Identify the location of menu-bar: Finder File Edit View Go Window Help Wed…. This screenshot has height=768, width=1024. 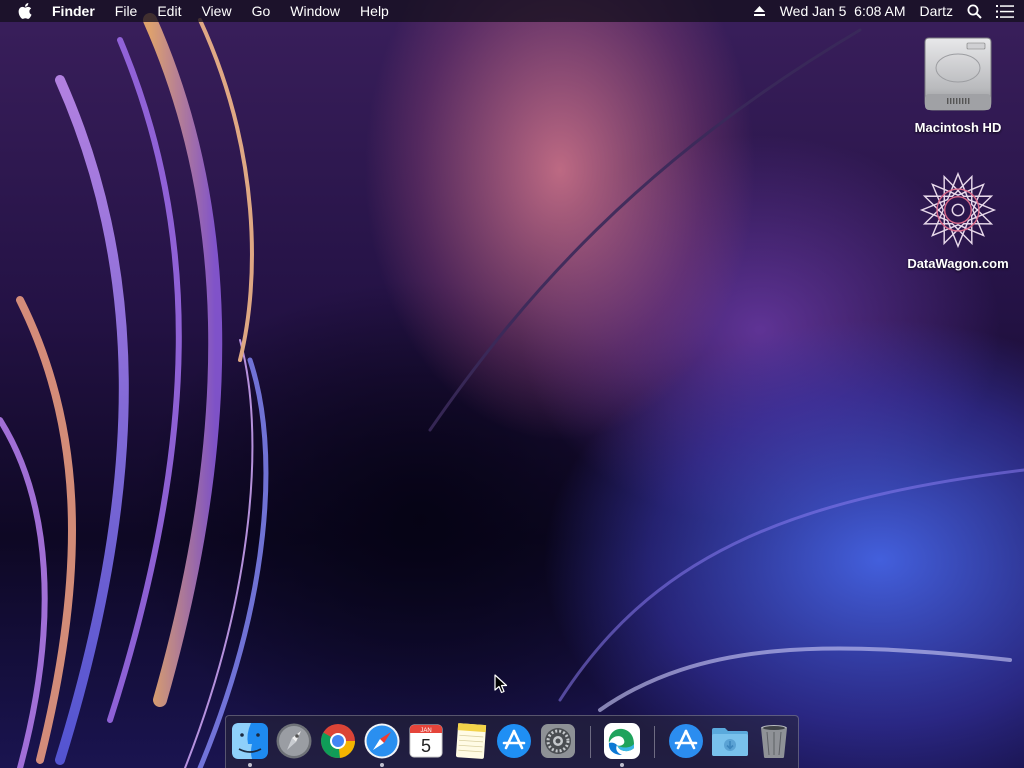
(512, 11).